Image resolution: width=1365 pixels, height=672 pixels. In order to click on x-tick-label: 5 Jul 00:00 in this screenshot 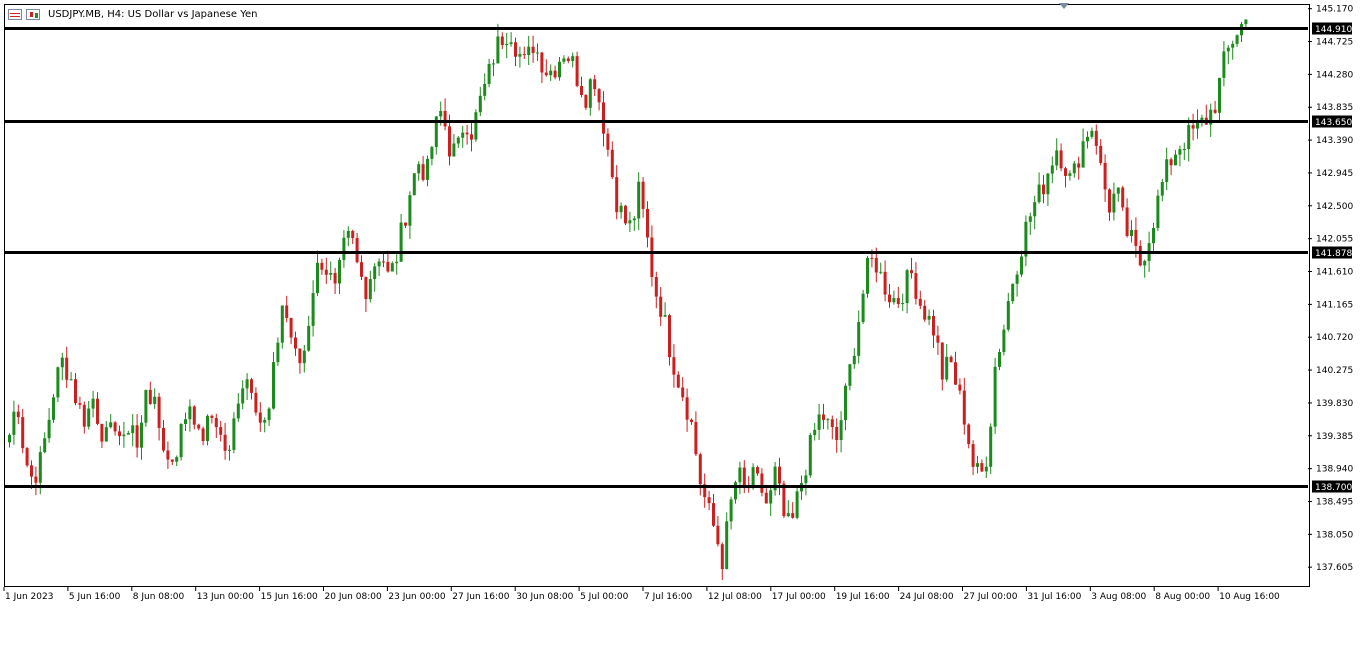, I will do `click(604, 597)`.